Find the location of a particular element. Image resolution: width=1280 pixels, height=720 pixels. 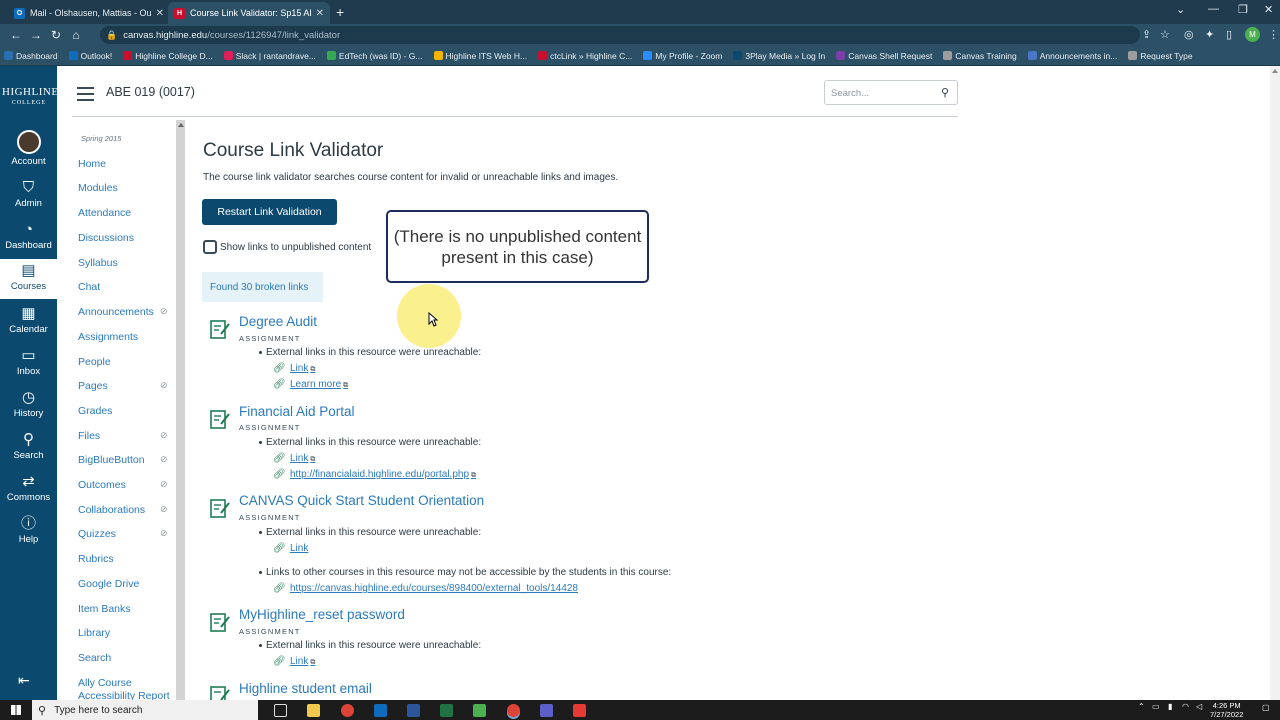

share-icon: ⇪ is located at coordinates (1146, 34).